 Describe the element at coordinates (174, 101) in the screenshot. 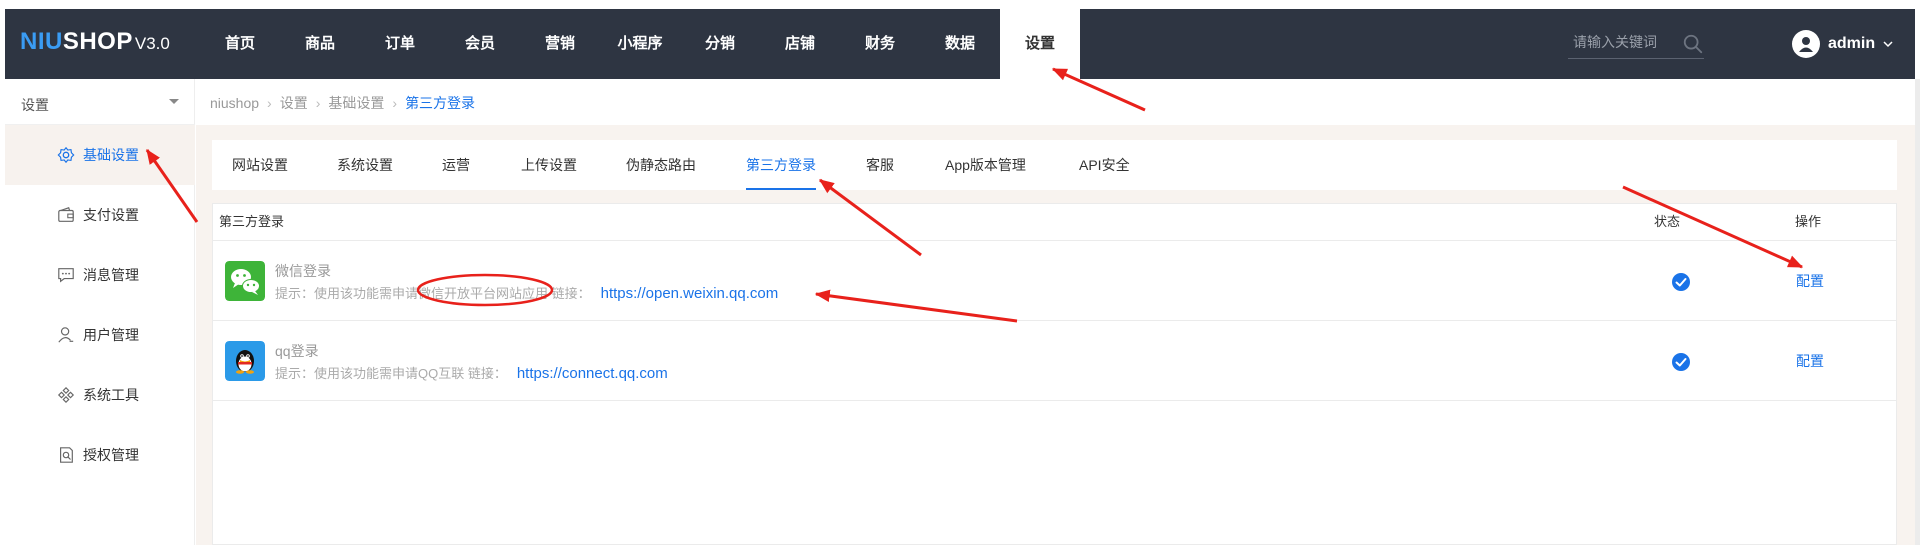

I see `caret-down-icon` at that location.